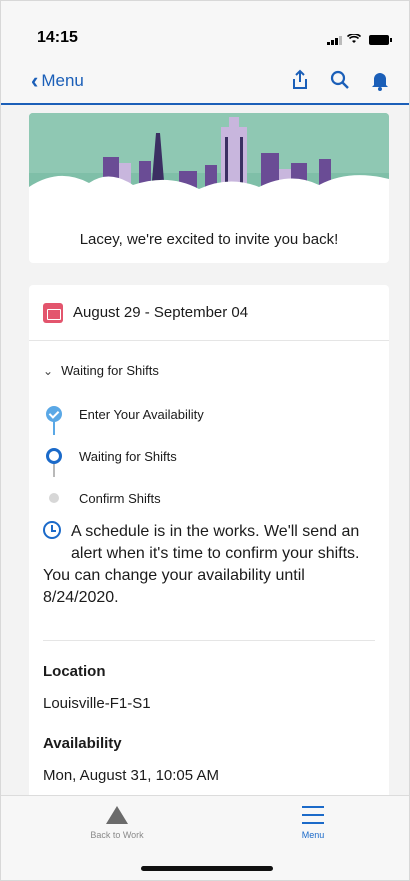 This screenshot has height=881, width=410. What do you see at coordinates (208, 414) in the screenshot?
I see `step-item: Enter Your Availability` at bounding box center [208, 414].